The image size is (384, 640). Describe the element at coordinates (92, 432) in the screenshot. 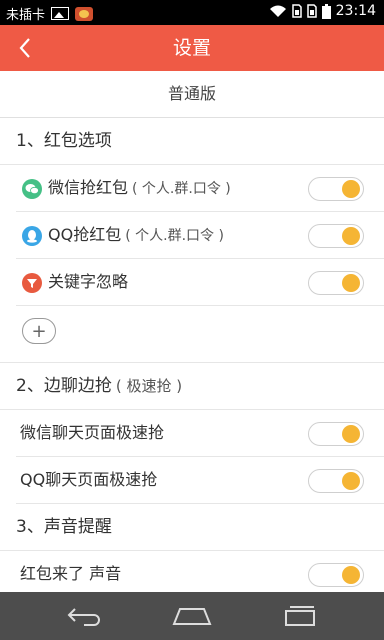

I see `setting-label: 微信聊天页面极速抢` at that location.